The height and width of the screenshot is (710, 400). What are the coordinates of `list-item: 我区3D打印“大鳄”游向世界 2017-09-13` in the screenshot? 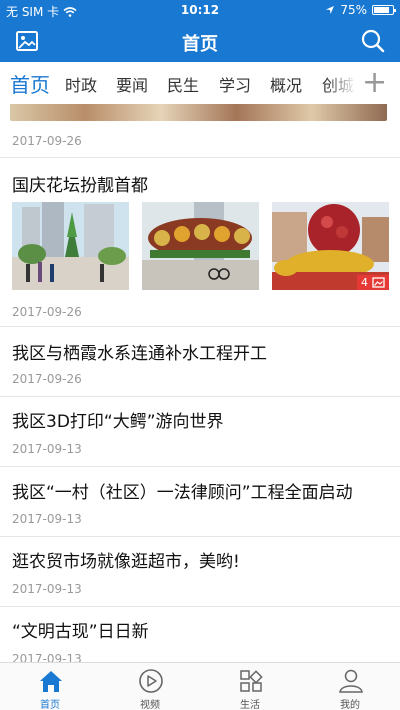 It's located at (200, 432).